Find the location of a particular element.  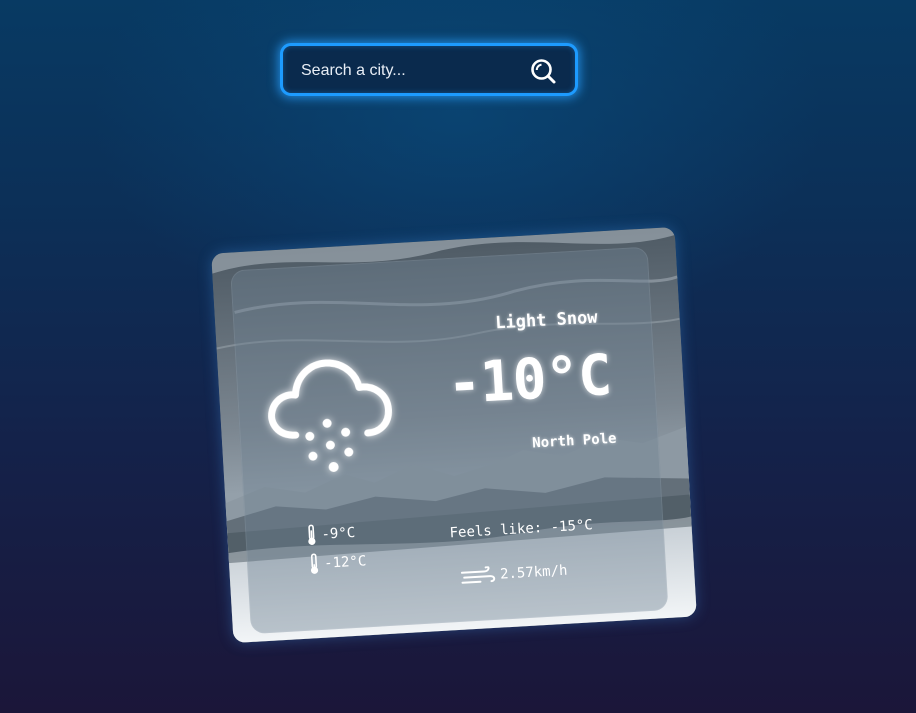

temp-min-value: -12°C is located at coordinates (345, 562).